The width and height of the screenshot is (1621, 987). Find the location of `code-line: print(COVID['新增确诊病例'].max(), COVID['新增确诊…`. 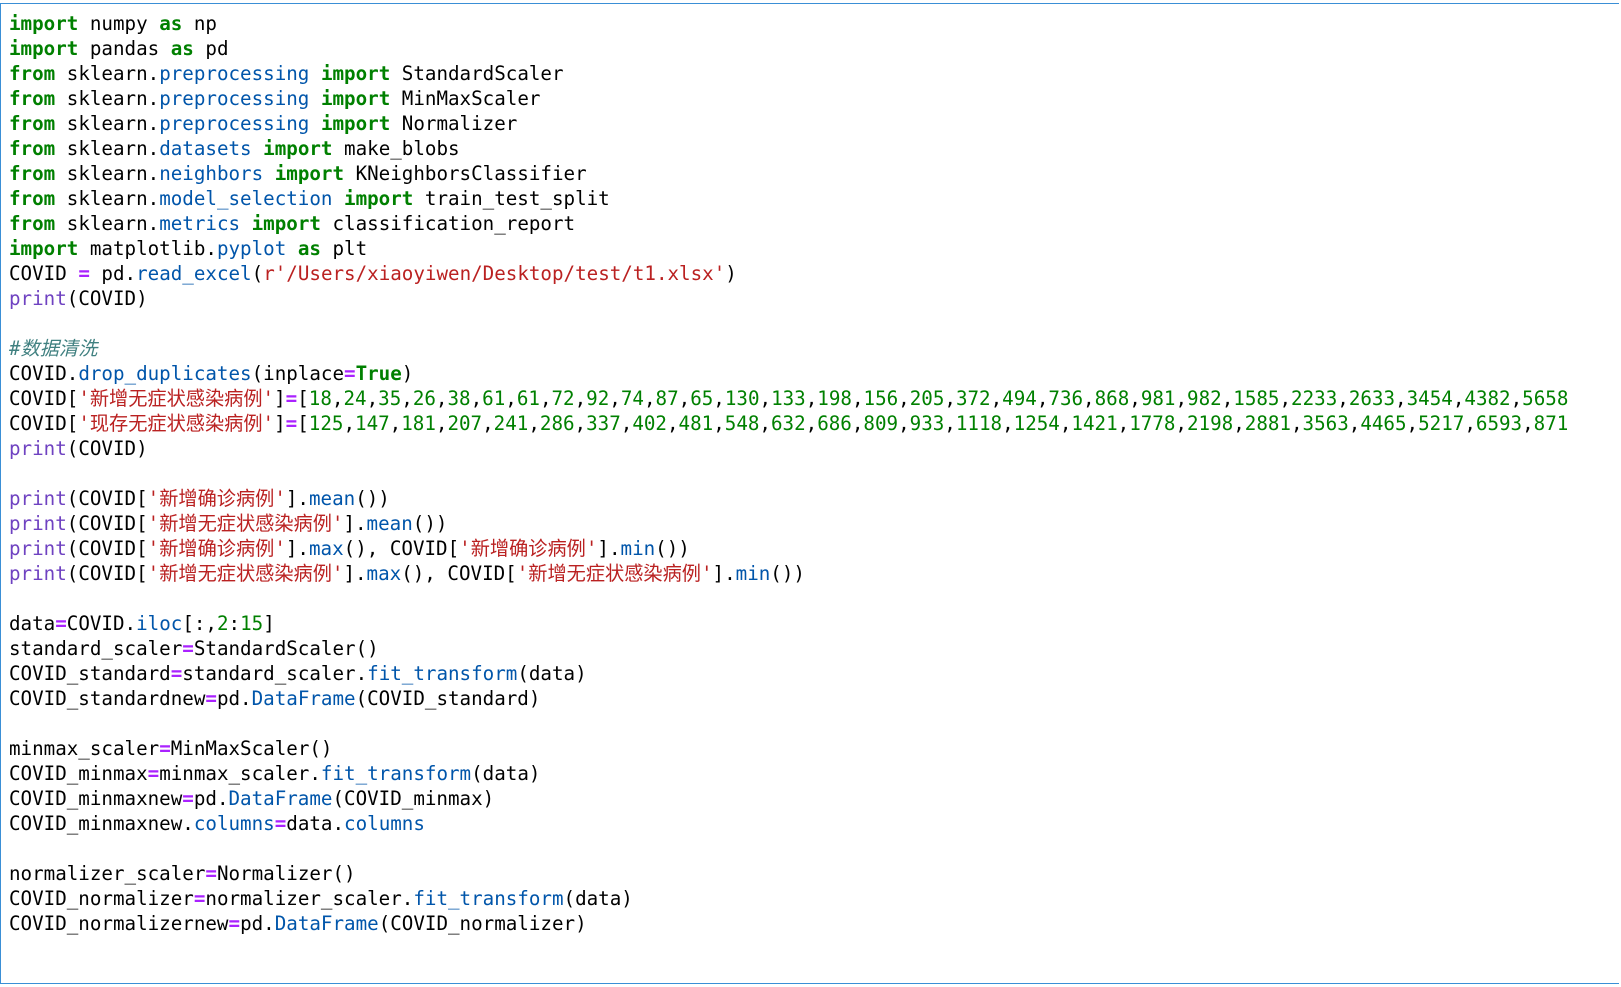

code-line: print(COVID['新增确诊病例'].max(), COVID['新增确诊… is located at coordinates (814, 548).